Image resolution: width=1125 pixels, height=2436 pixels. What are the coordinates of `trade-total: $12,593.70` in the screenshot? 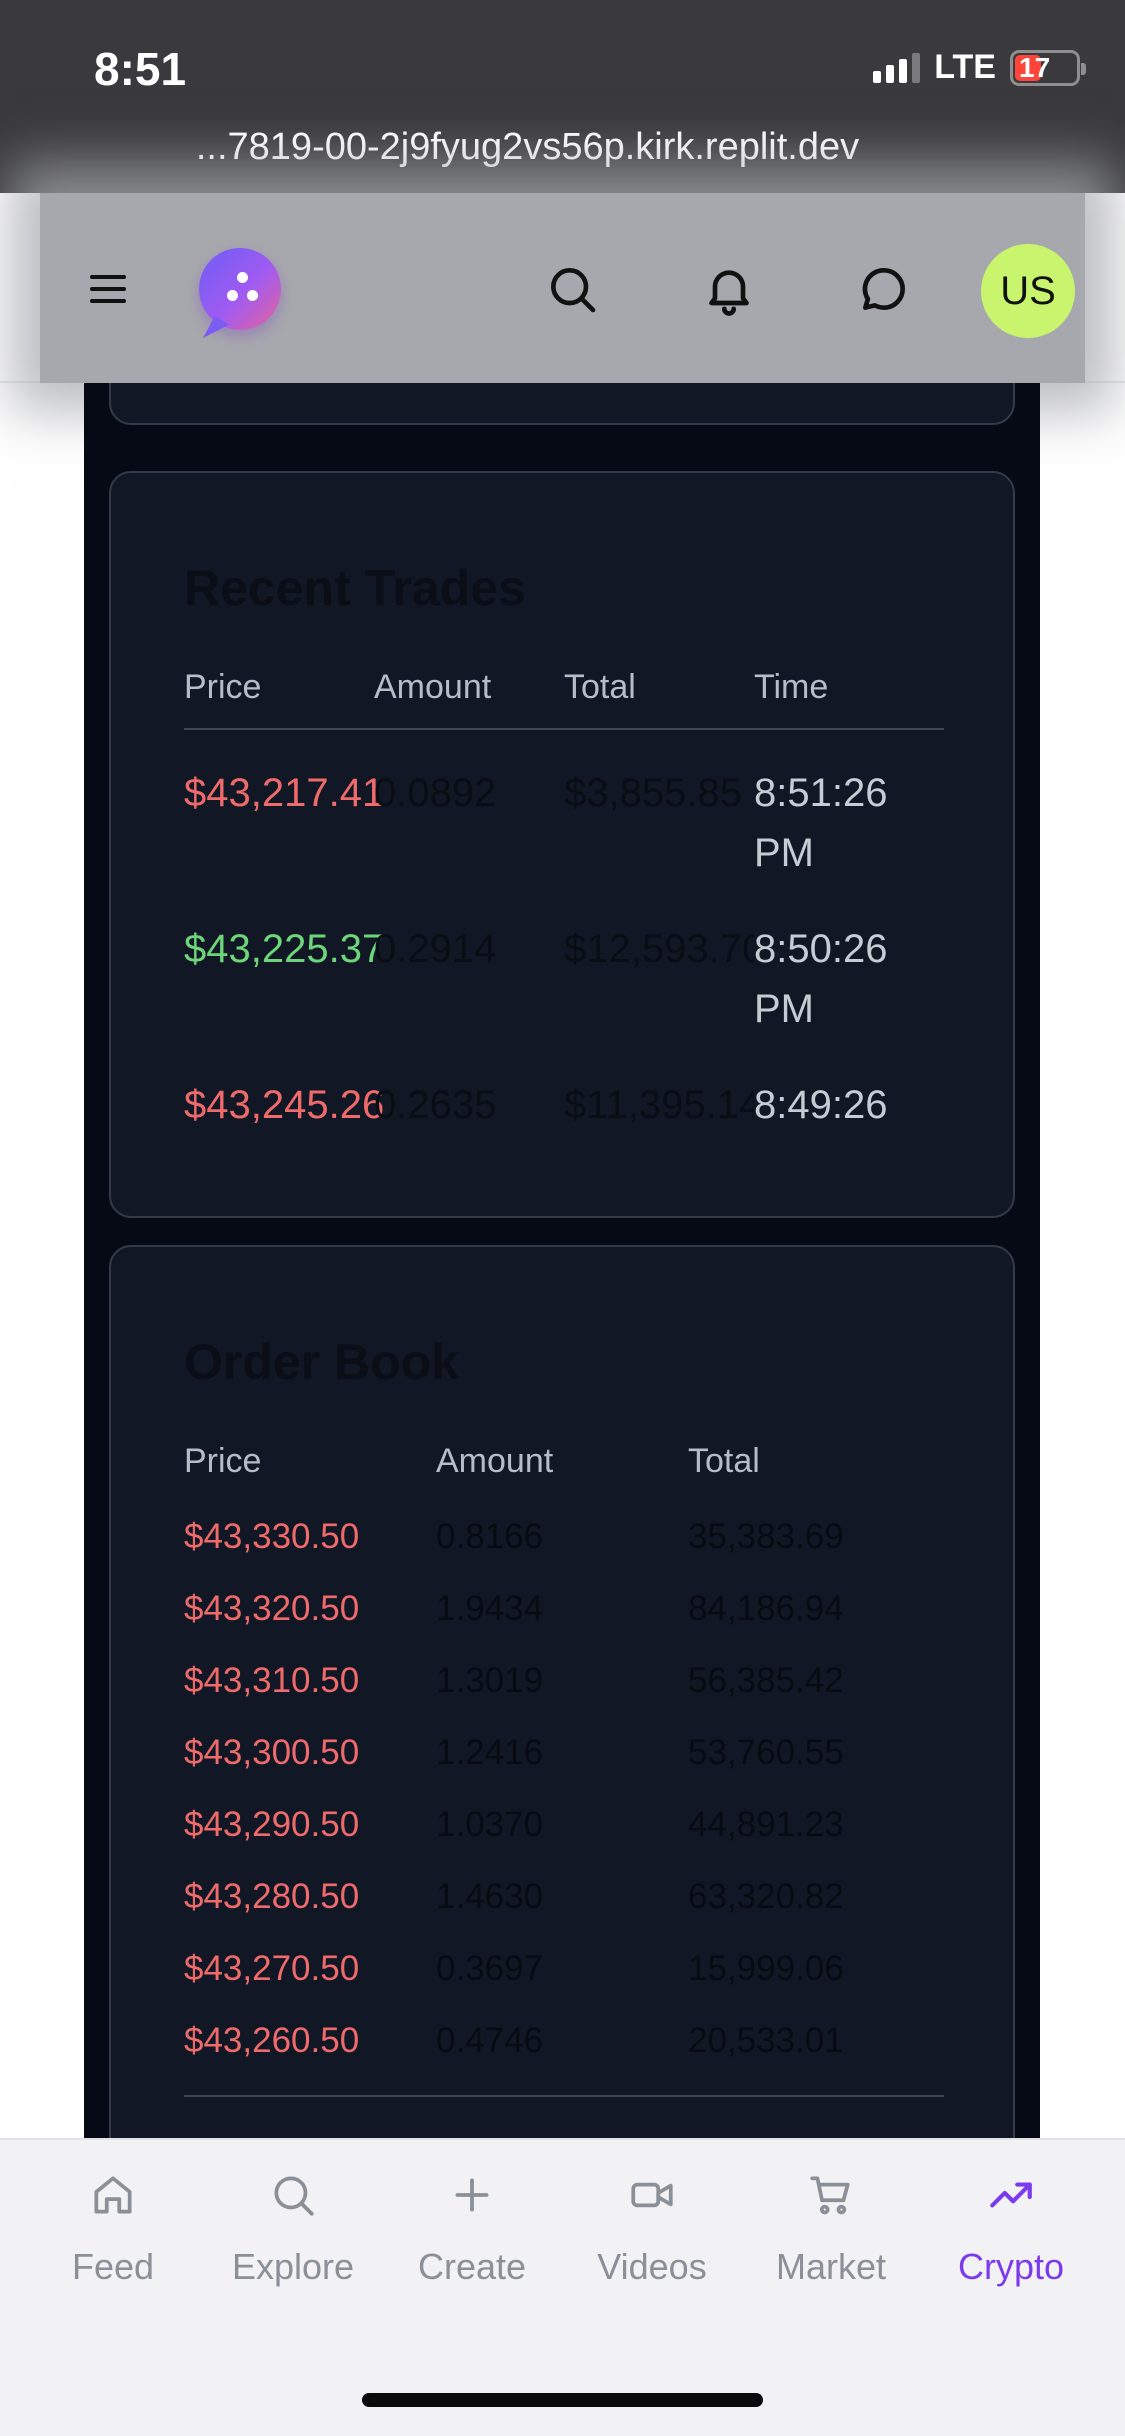 It's located at (664, 949).